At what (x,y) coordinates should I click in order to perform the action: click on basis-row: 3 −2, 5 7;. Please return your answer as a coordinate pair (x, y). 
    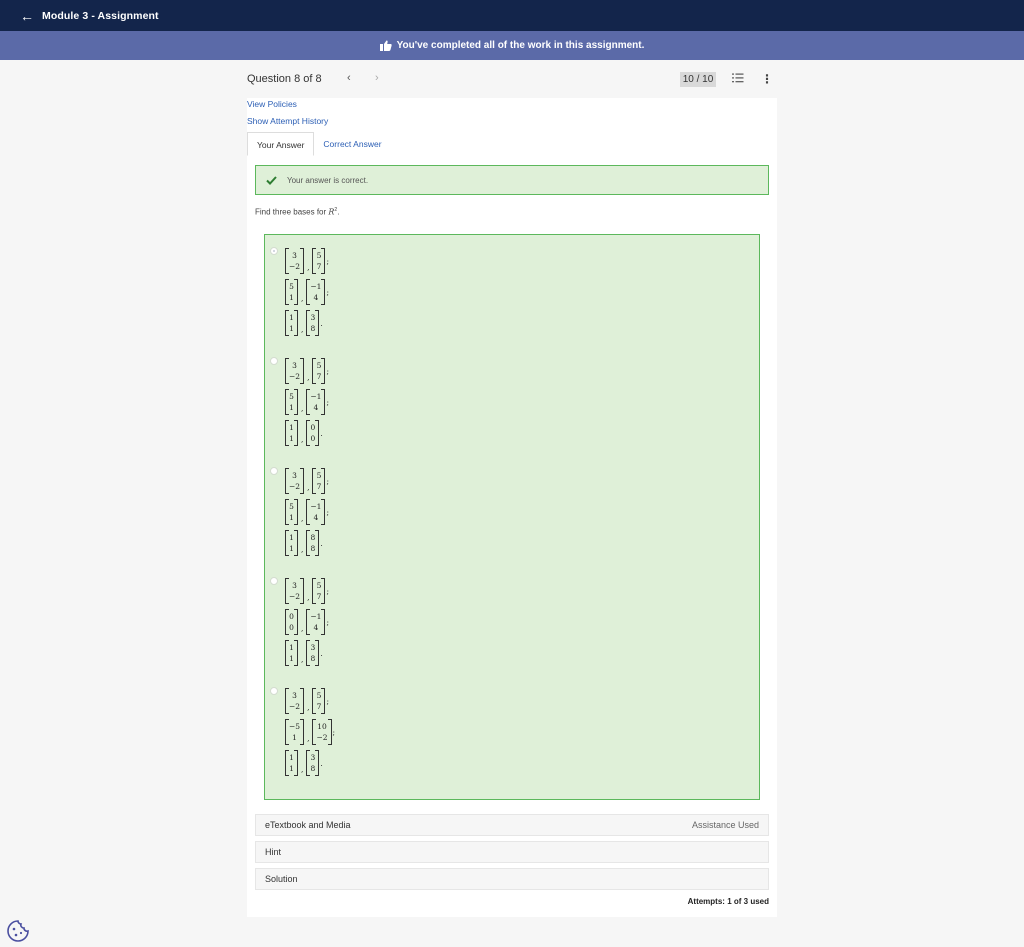
    Looking at the image, I should click on (307, 261).